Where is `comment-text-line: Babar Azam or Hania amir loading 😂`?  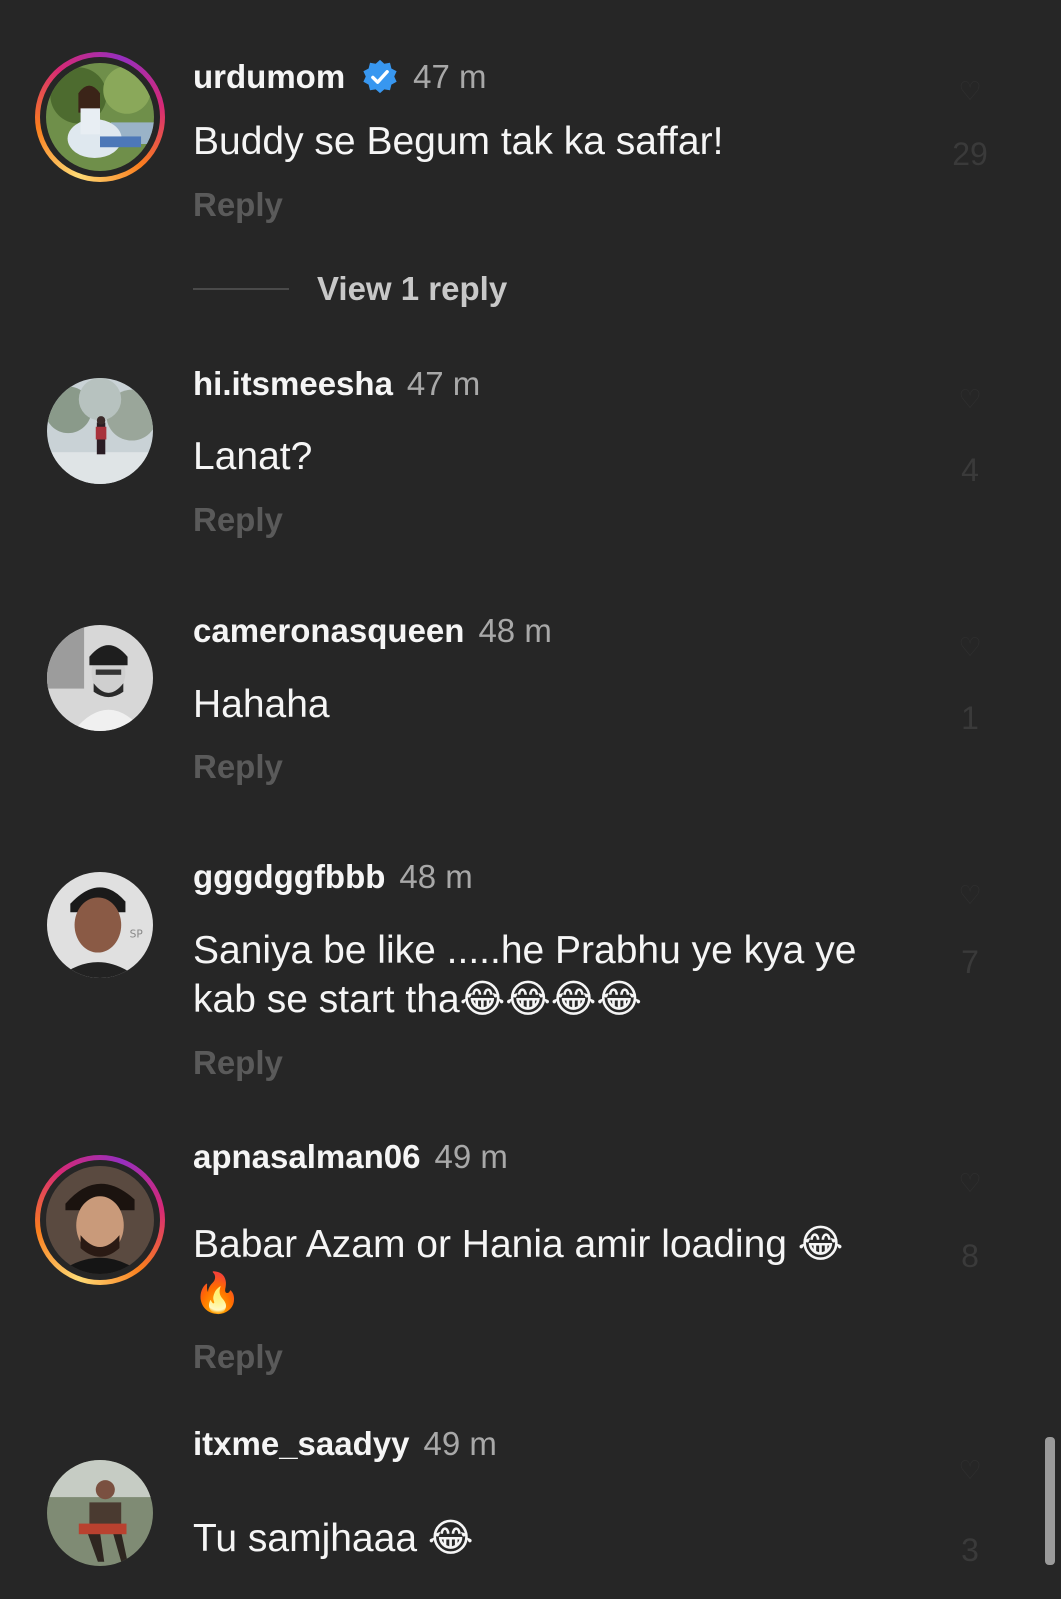 comment-text-line: Babar Azam or Hania amir loading 😂 is located at coordinates (518, 1244).